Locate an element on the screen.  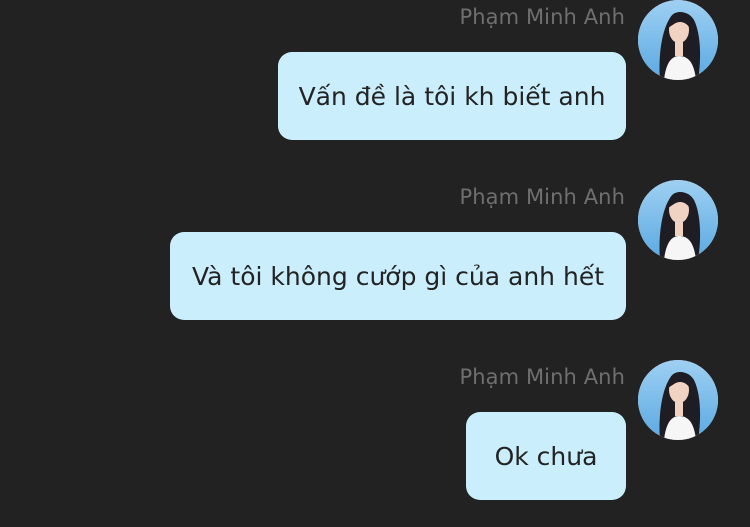
message-bubble: Vấn đề là tôi kh biết anh is located at coordinates (452, 96).